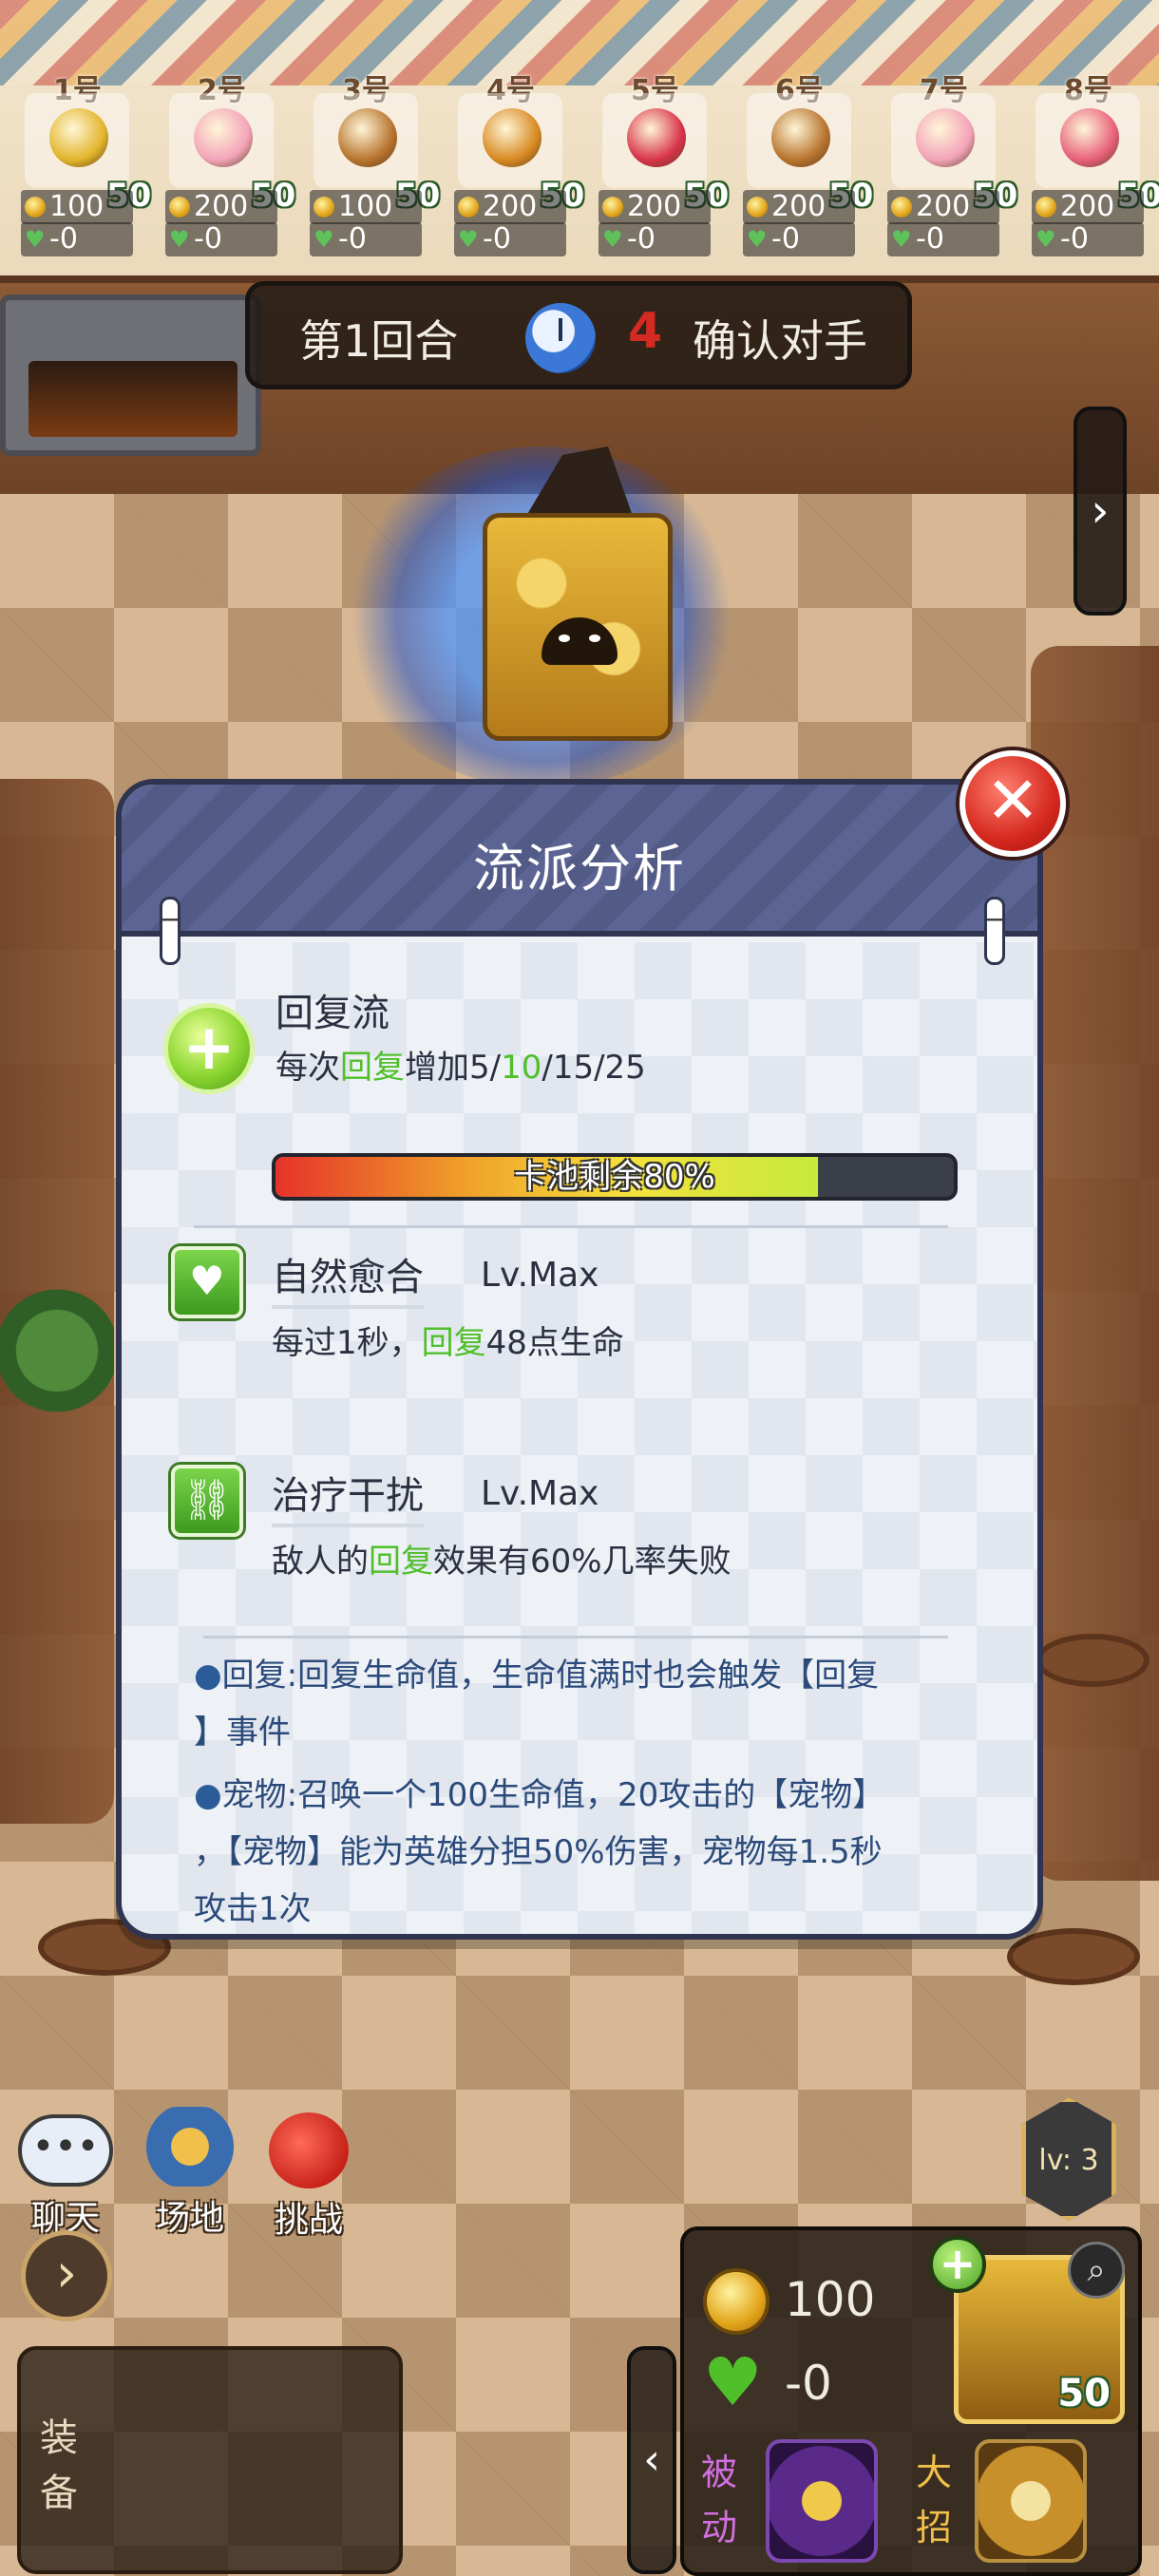 Image resolution: width=1159 pixels, height=2576 pixels. I want to click on venue-button: 场地, so click(190, 2173).